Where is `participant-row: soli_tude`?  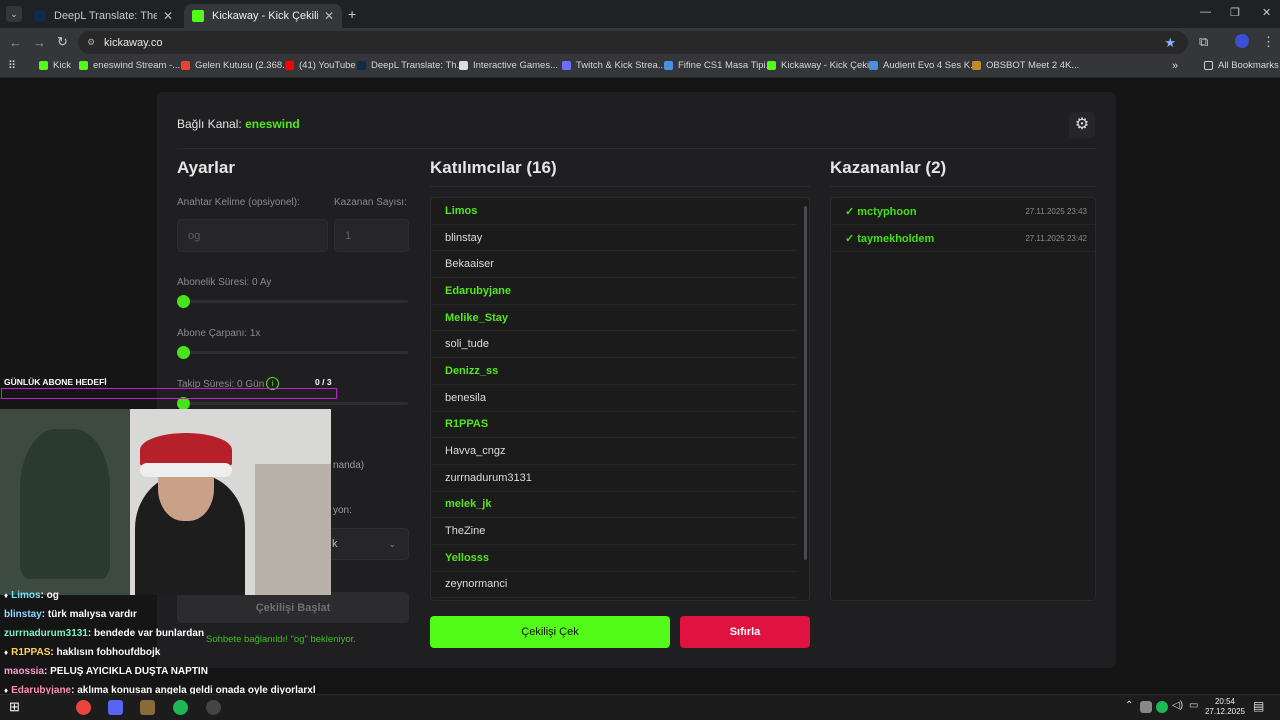
participant-row: soli_tude is located at coordinates (614, 345).